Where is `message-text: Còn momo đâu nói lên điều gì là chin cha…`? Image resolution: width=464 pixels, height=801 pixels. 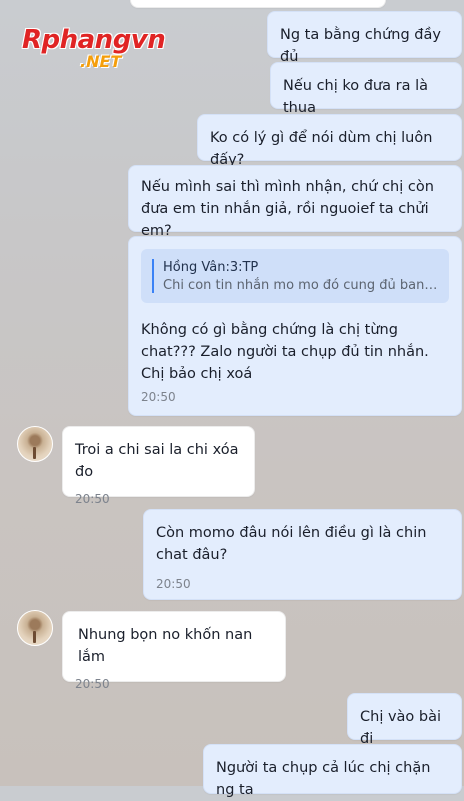
message-text: Còn momo đâu nói lên điều gì là chin cha… is located at coordinates (291, 544).